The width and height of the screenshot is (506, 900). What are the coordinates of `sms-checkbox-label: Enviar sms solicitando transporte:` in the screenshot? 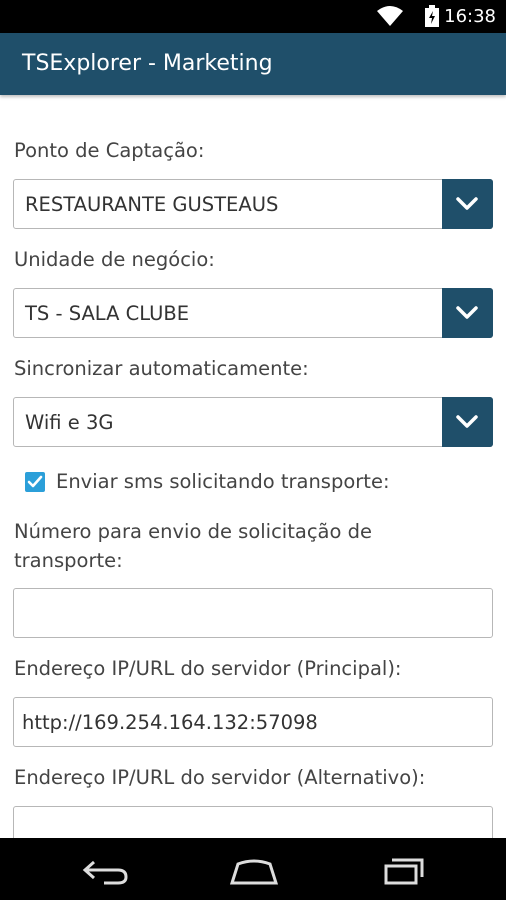 It's located at (223, 481).